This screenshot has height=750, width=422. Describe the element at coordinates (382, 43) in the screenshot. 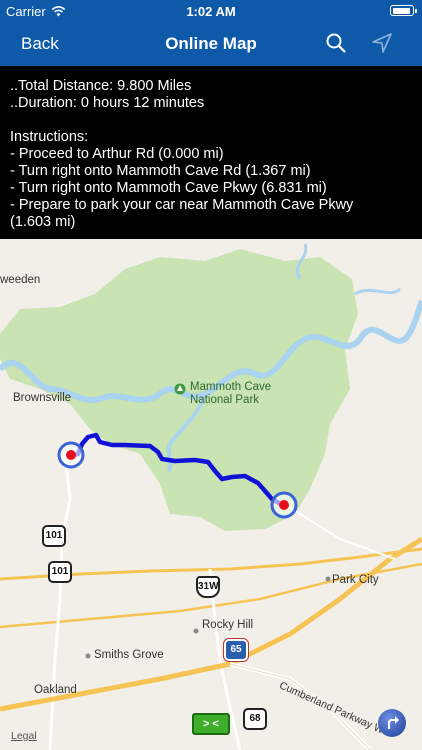

I see `location-arrow-icon` at that location.